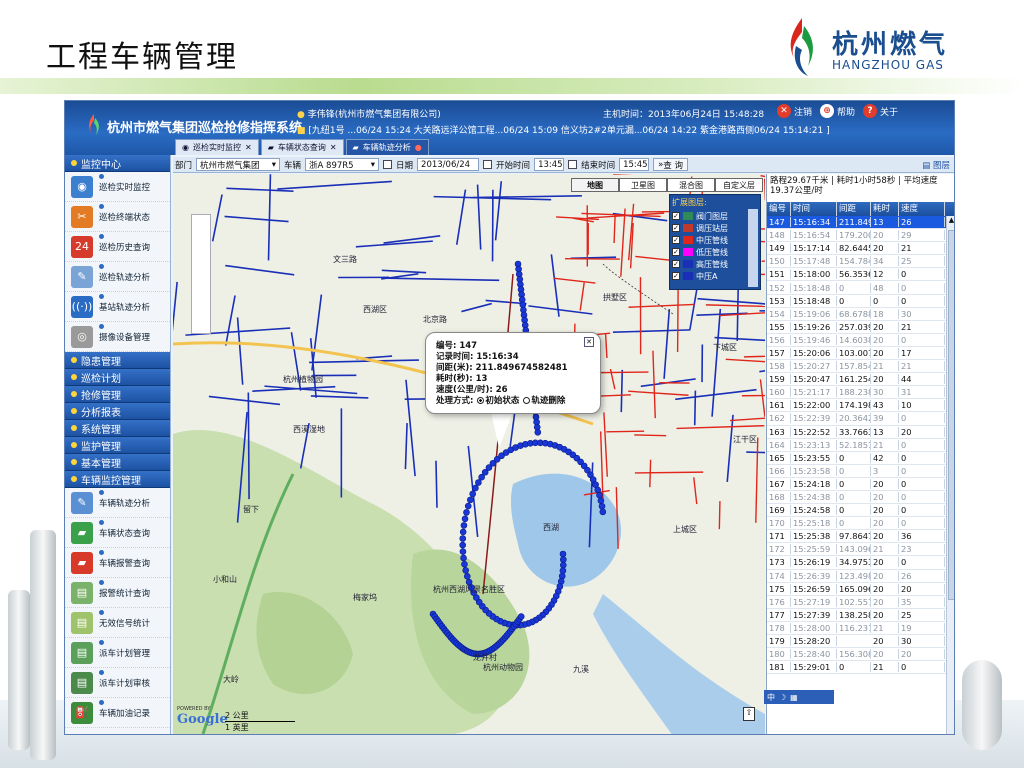 This screenshot has width=1024, height=768. I want to click on start-time-input: 13:45, so click(549, 164).